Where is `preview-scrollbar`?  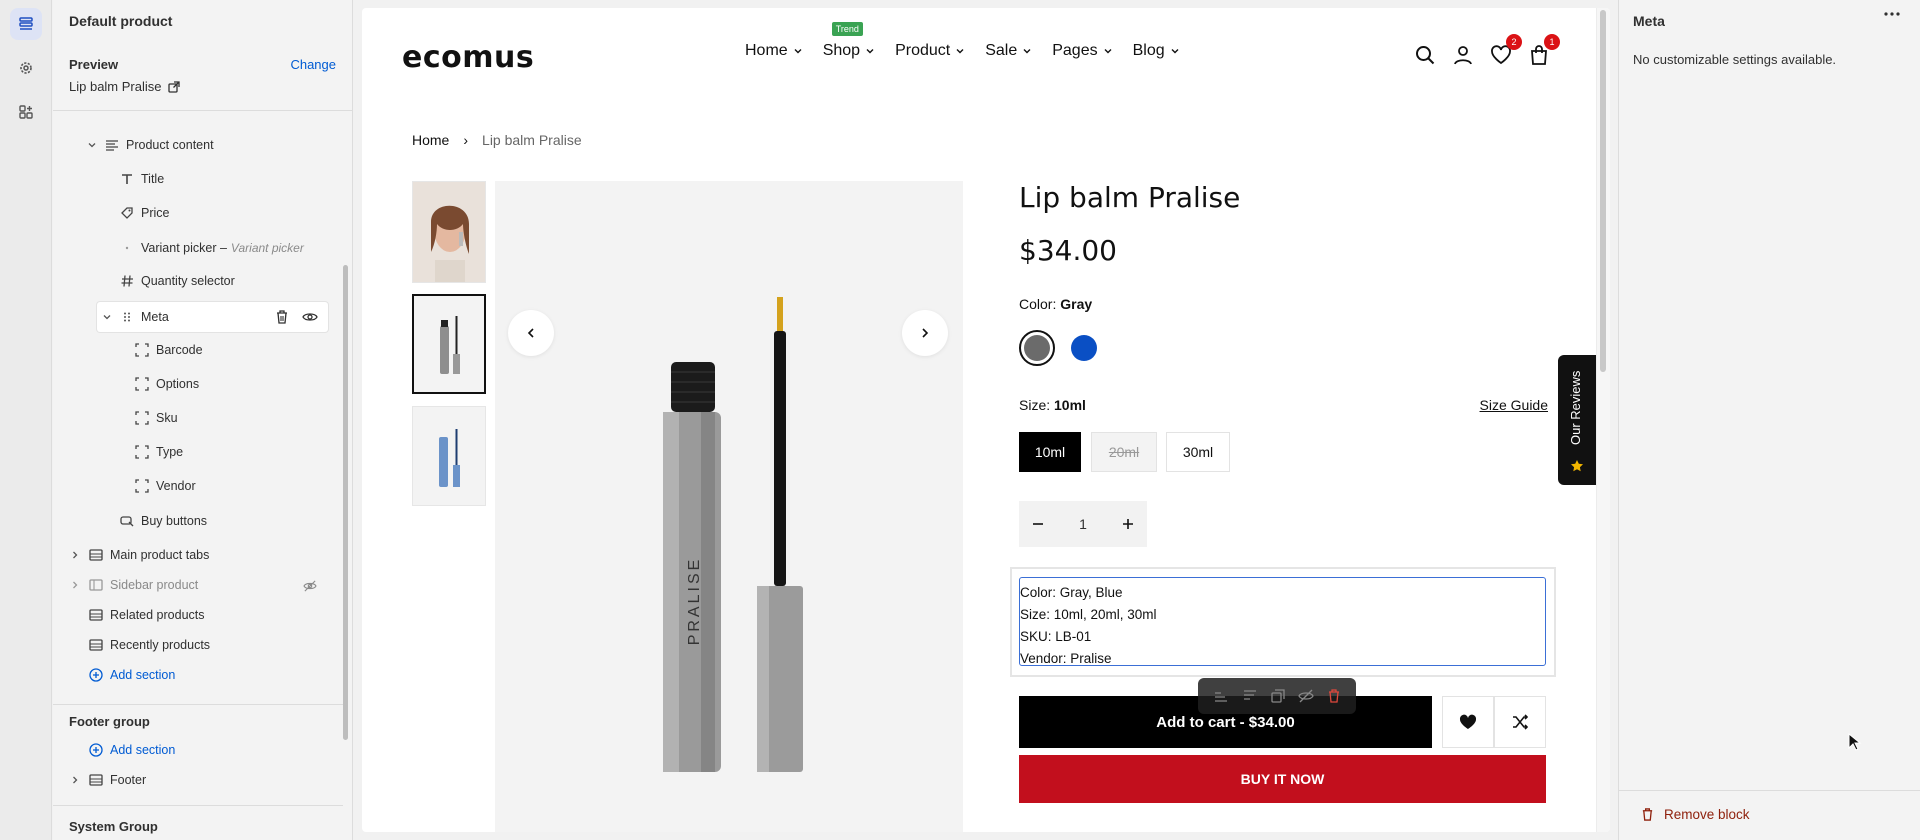 preview-scrollbar is located at coordinates (1603, 420).